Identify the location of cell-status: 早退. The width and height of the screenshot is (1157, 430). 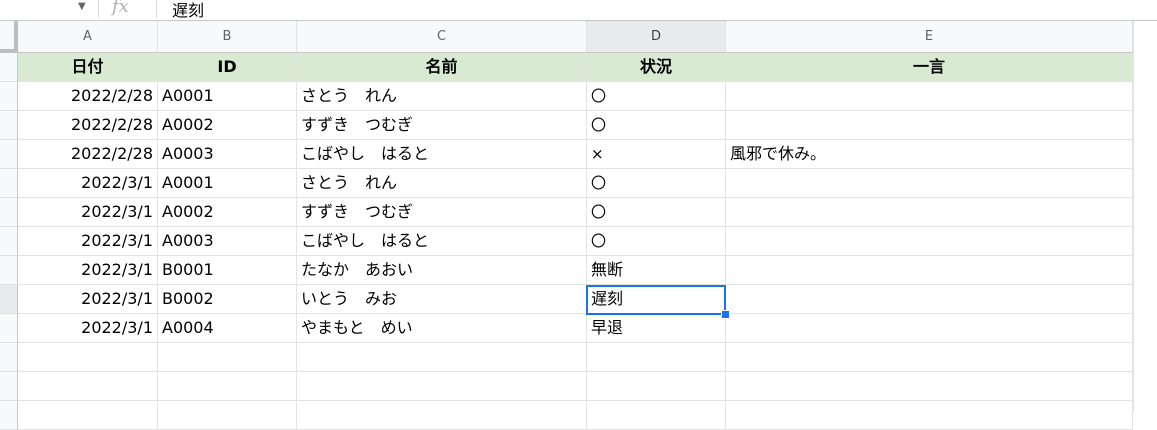
(656, 328).